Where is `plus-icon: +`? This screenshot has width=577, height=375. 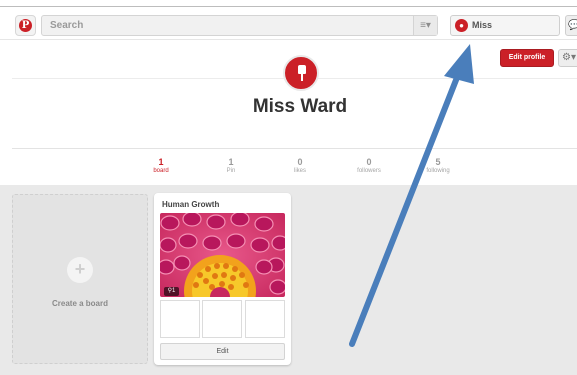
plus-icon: + is located at coordinates (80, 270).